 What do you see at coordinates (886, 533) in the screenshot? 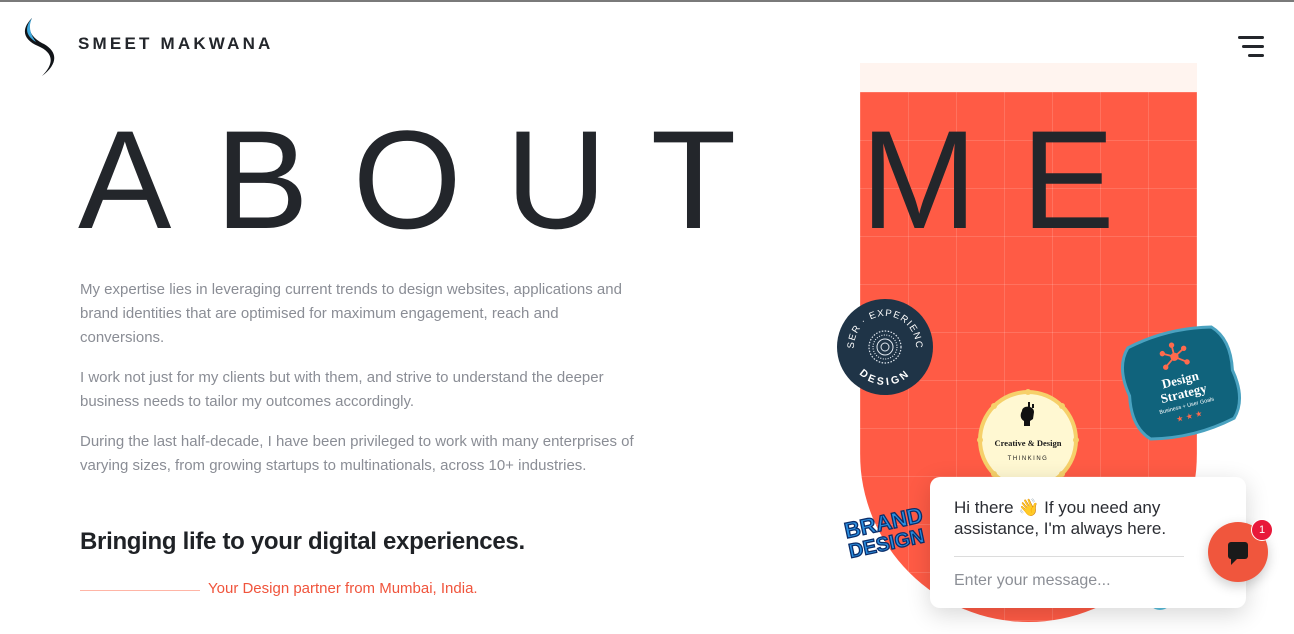
I see `brand-design-sticker: BRAND DESIGN` at bounding box center [886, 533].